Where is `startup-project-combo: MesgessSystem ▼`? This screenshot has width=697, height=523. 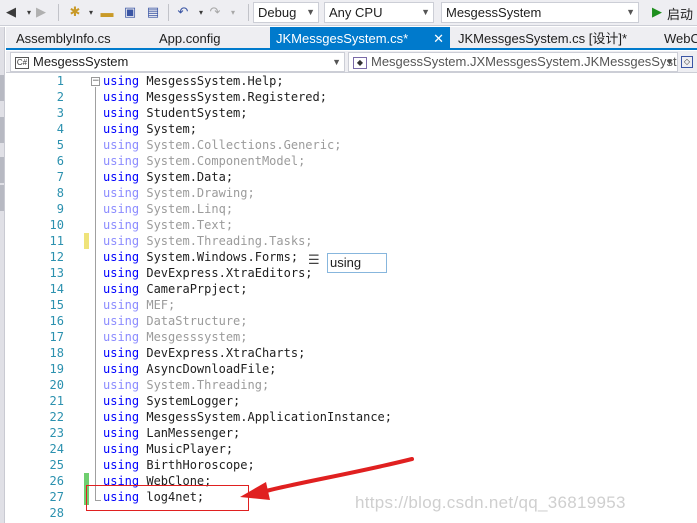 startup-project-combo: MesgessSystem ▼ is located at coordinates (540, 12).